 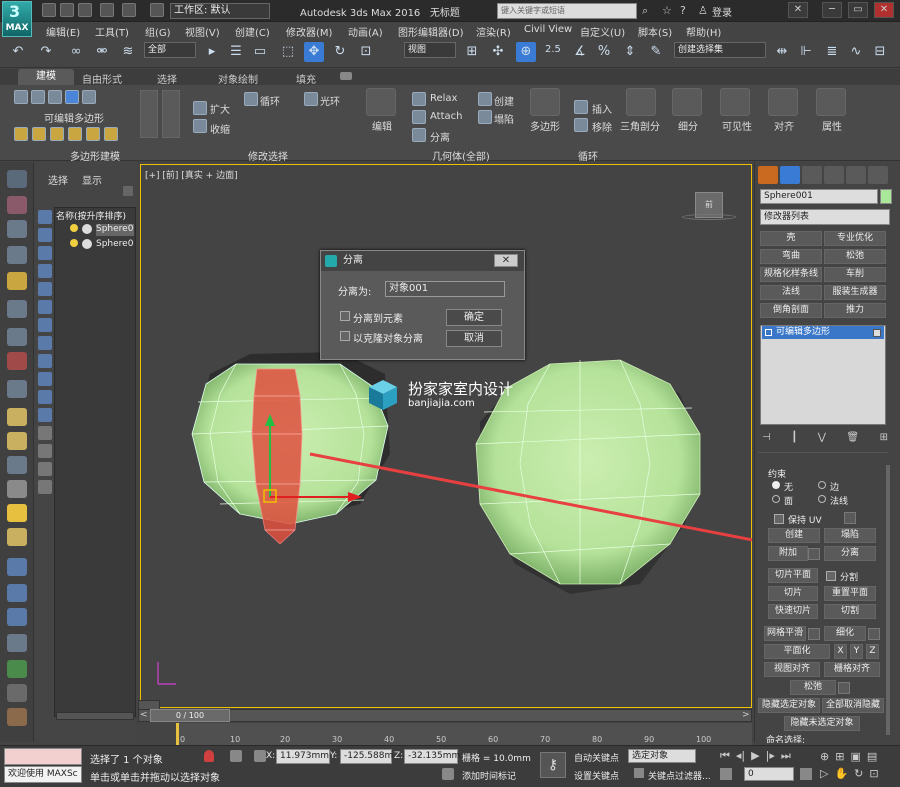 I want to click on zoom-extents-all-icon: ▤, so click(x=872, y=756).